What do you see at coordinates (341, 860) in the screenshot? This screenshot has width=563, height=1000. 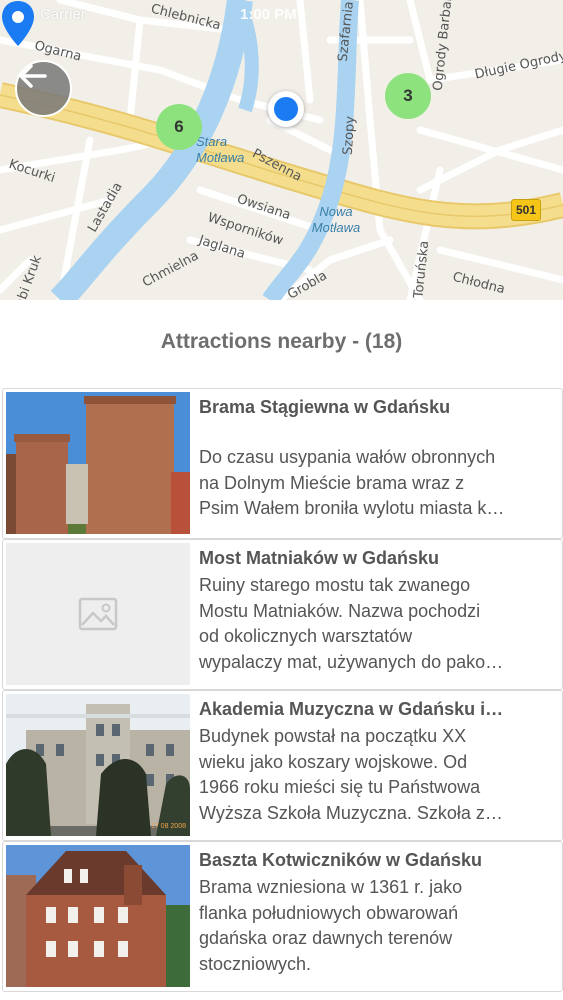 I see `attraction-title: Baszta Kotwiczników w Gdańsku` at bounding box center [341, 860].